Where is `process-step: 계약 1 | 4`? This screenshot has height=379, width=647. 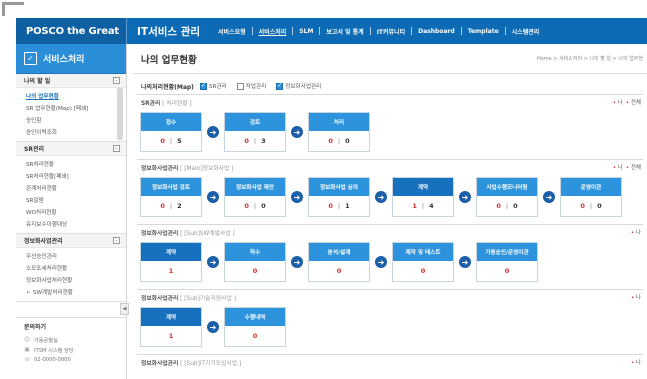 process-step: 계약 1 | 4 is located at coordinates (423, 197).